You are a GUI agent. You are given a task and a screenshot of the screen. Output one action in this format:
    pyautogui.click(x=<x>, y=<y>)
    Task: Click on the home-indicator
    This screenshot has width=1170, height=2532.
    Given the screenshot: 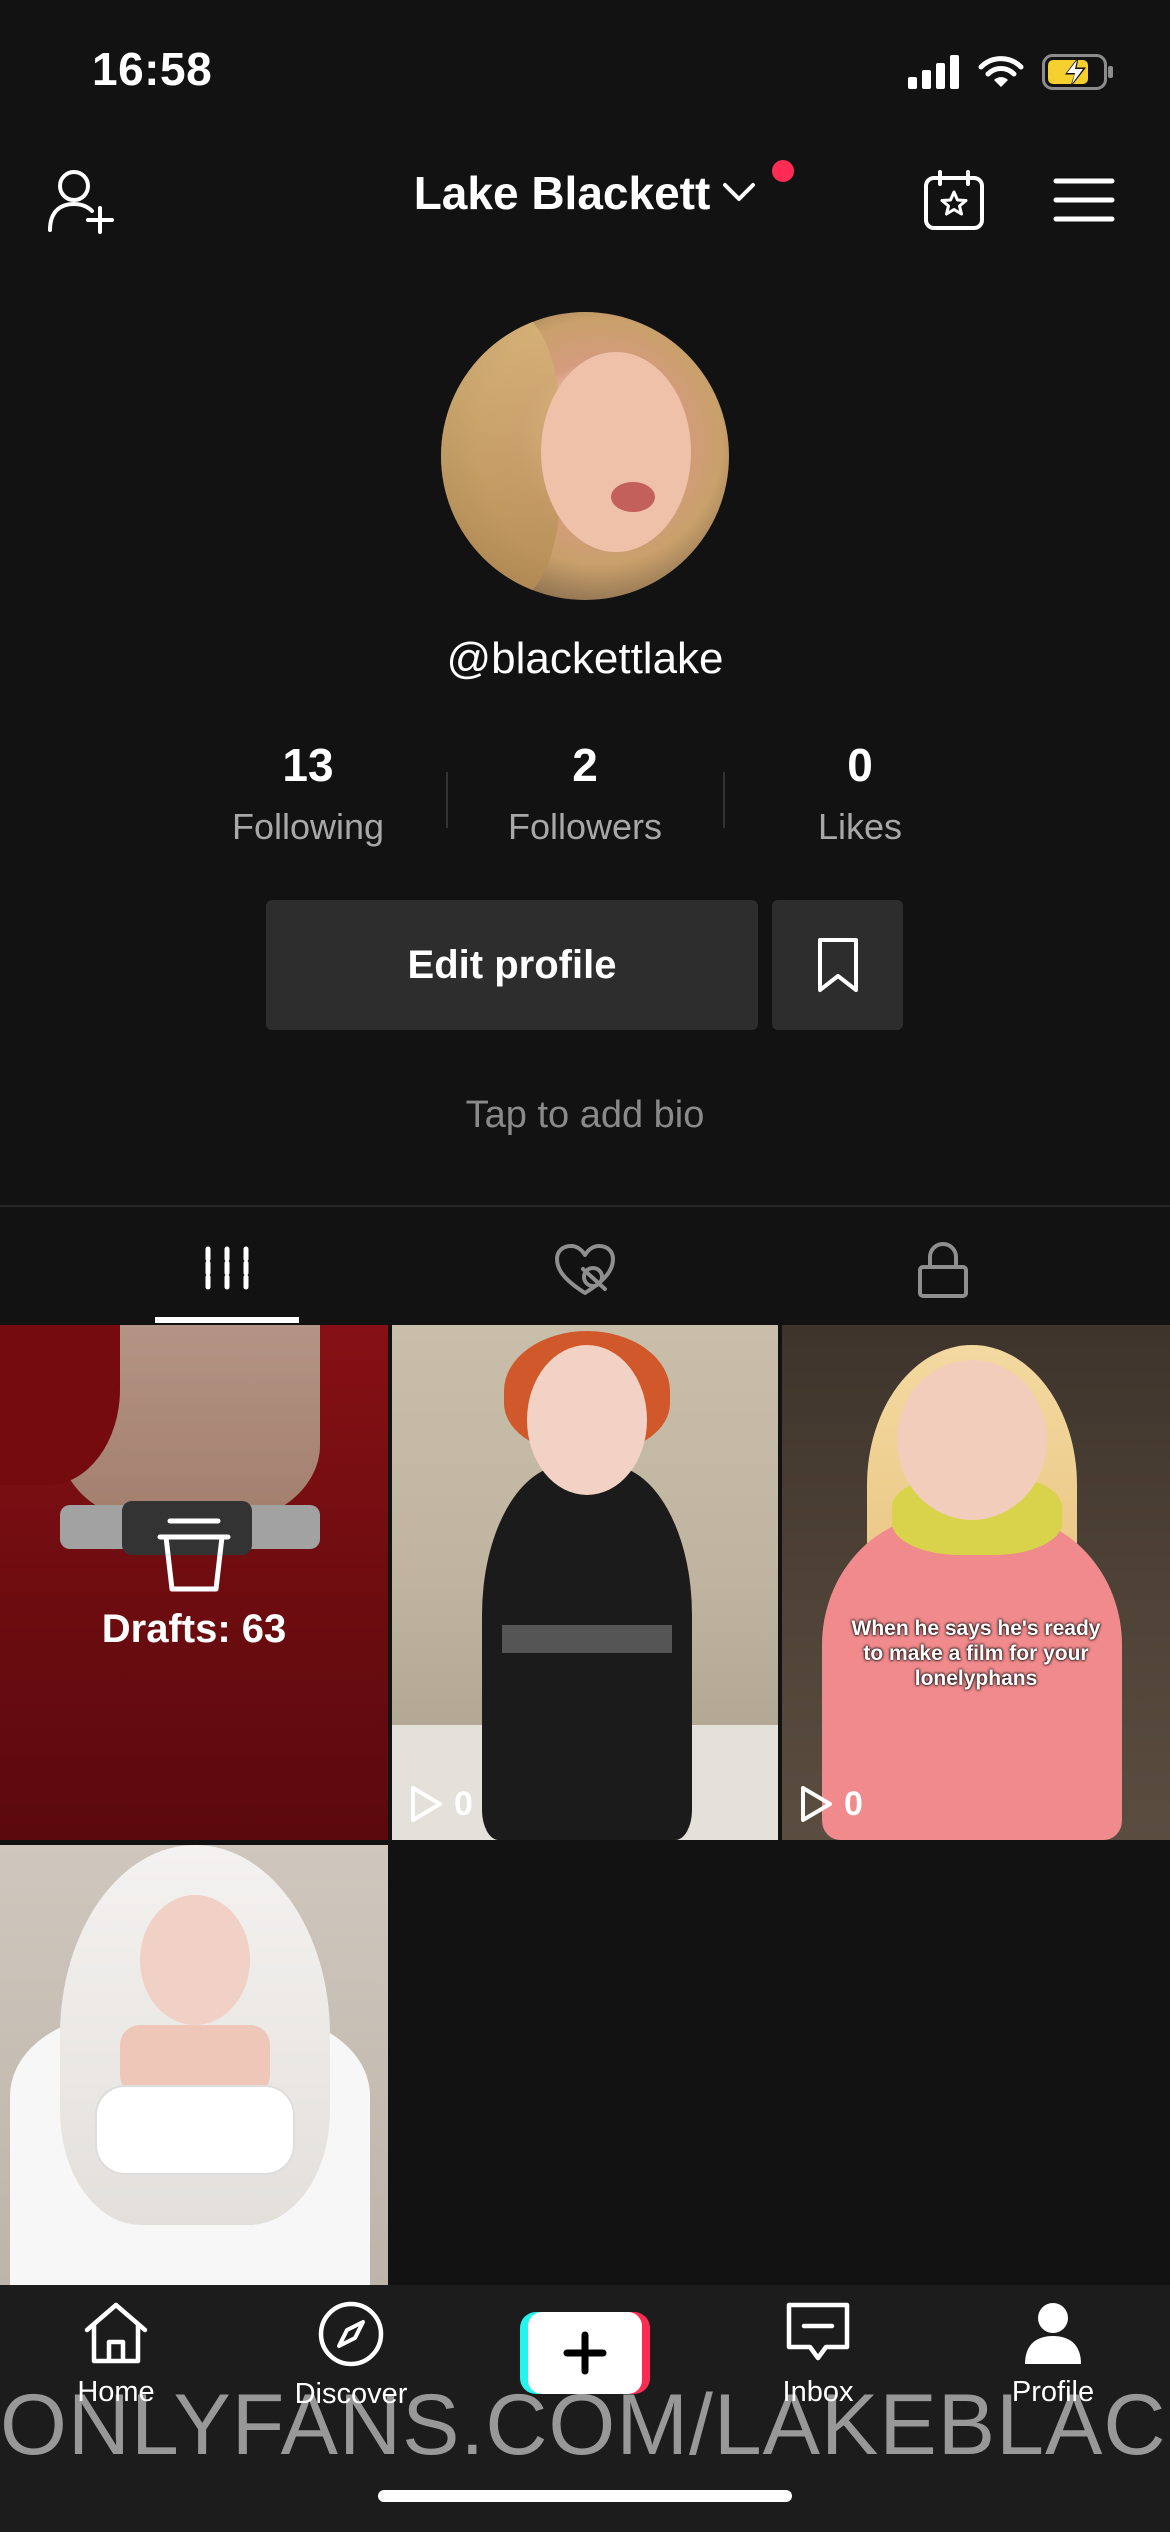 What is the action you would take?
    pyautogui.click(x=585, y=2496)
    